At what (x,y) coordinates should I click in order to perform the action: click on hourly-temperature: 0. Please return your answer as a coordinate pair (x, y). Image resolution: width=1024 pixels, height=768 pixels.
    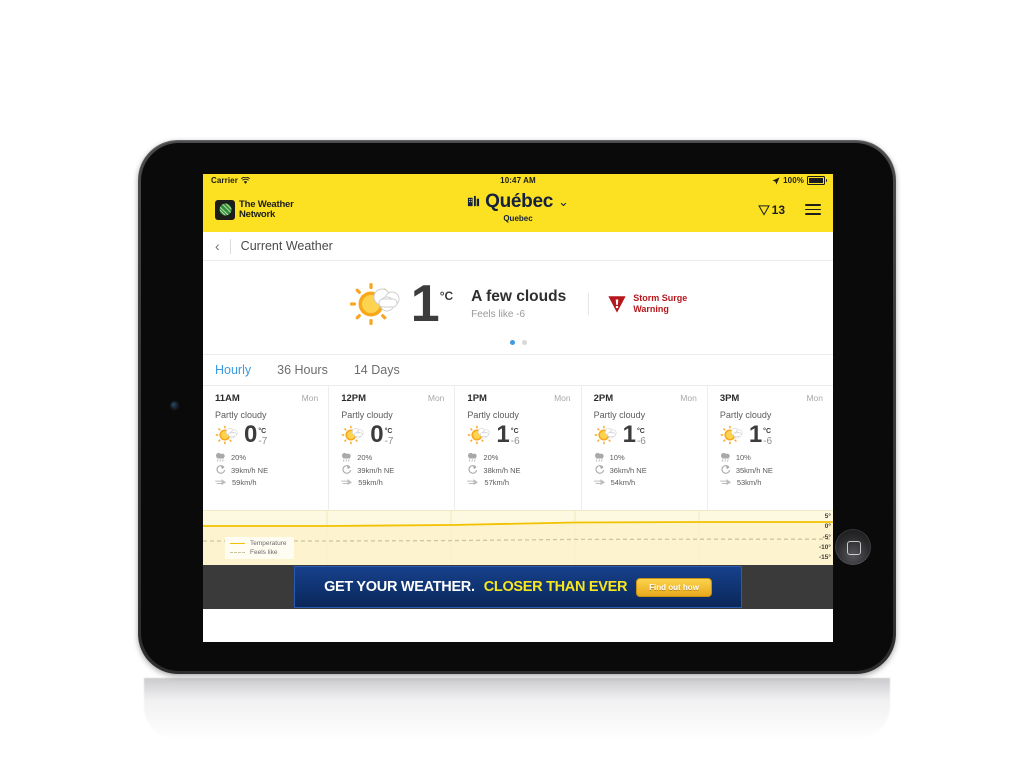
    Looking at the image, I should click on (376, 434).